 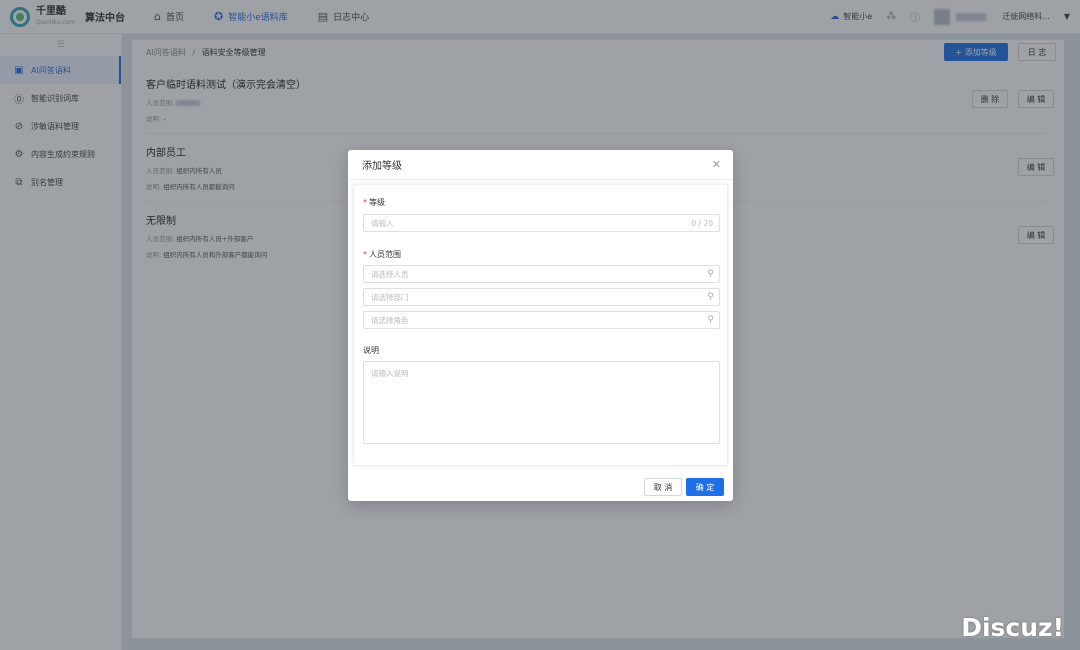 What do you see at coordinates (705, 487) in the screenshot?
I see `confirm-button: 确 定` at bounding box center [705, 487].